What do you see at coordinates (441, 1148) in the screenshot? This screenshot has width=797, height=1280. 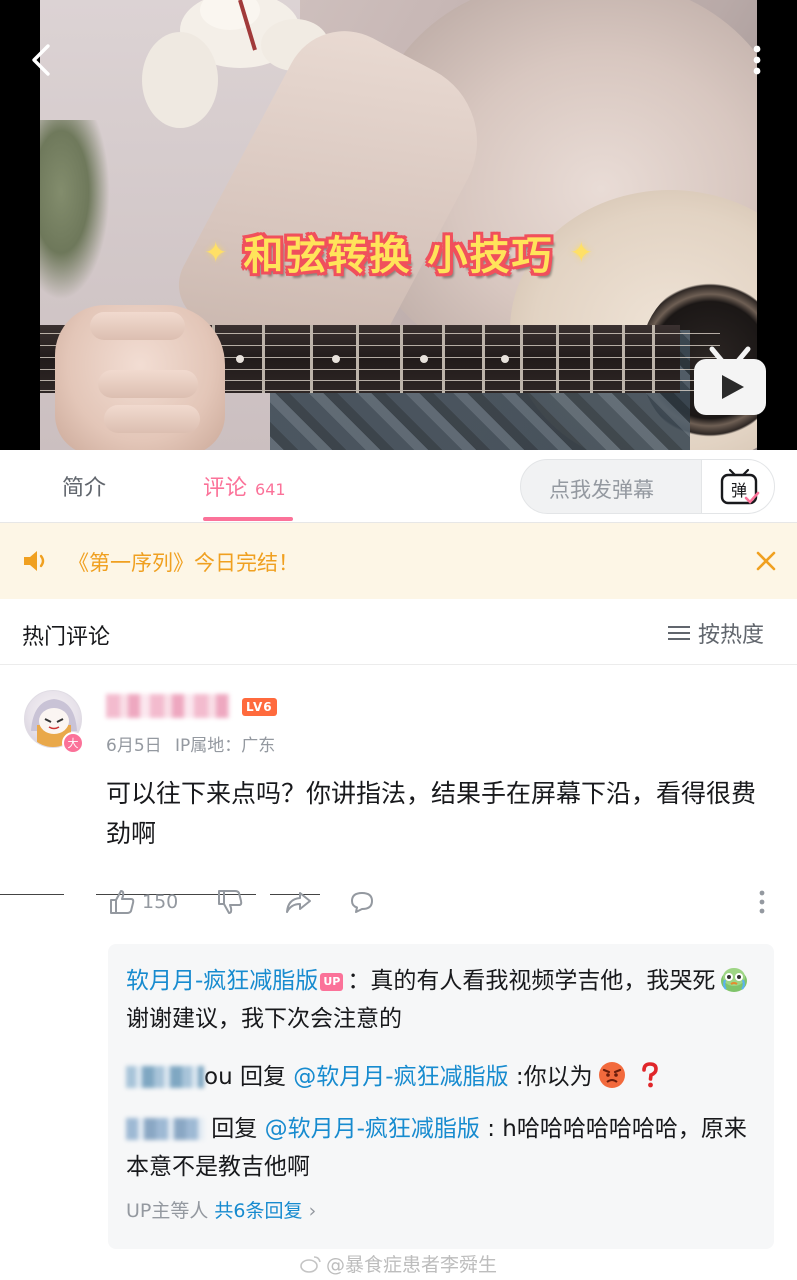 I see `reply-item: 回复 @软月月-疯狂减脂版 : h哈哈哈哈哈哈哈，原来本意不是教吉他啊` at bounding box center [441, 1148].